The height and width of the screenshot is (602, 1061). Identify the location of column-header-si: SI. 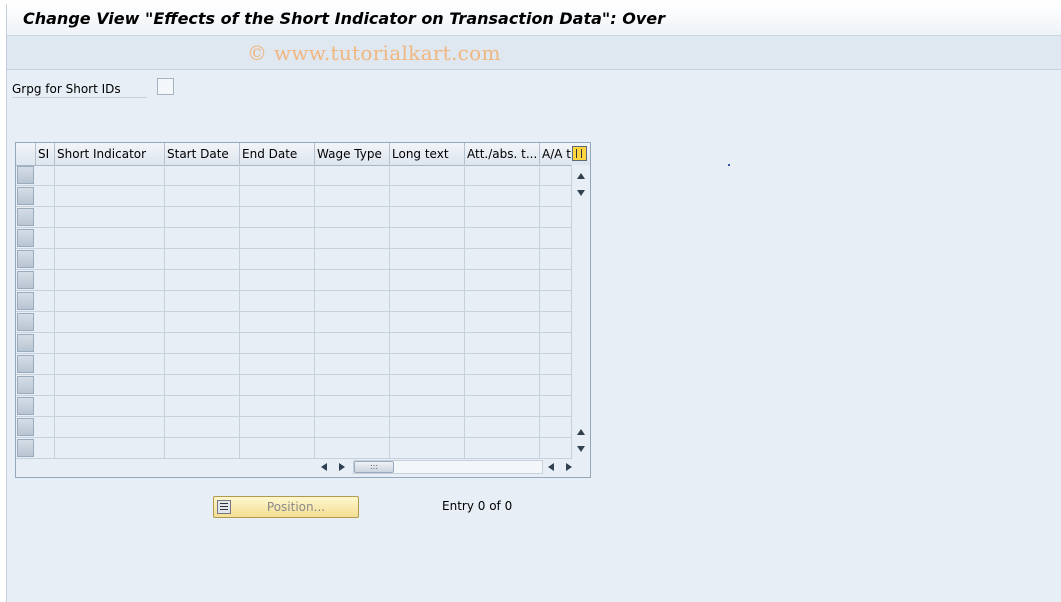
(45, 154).